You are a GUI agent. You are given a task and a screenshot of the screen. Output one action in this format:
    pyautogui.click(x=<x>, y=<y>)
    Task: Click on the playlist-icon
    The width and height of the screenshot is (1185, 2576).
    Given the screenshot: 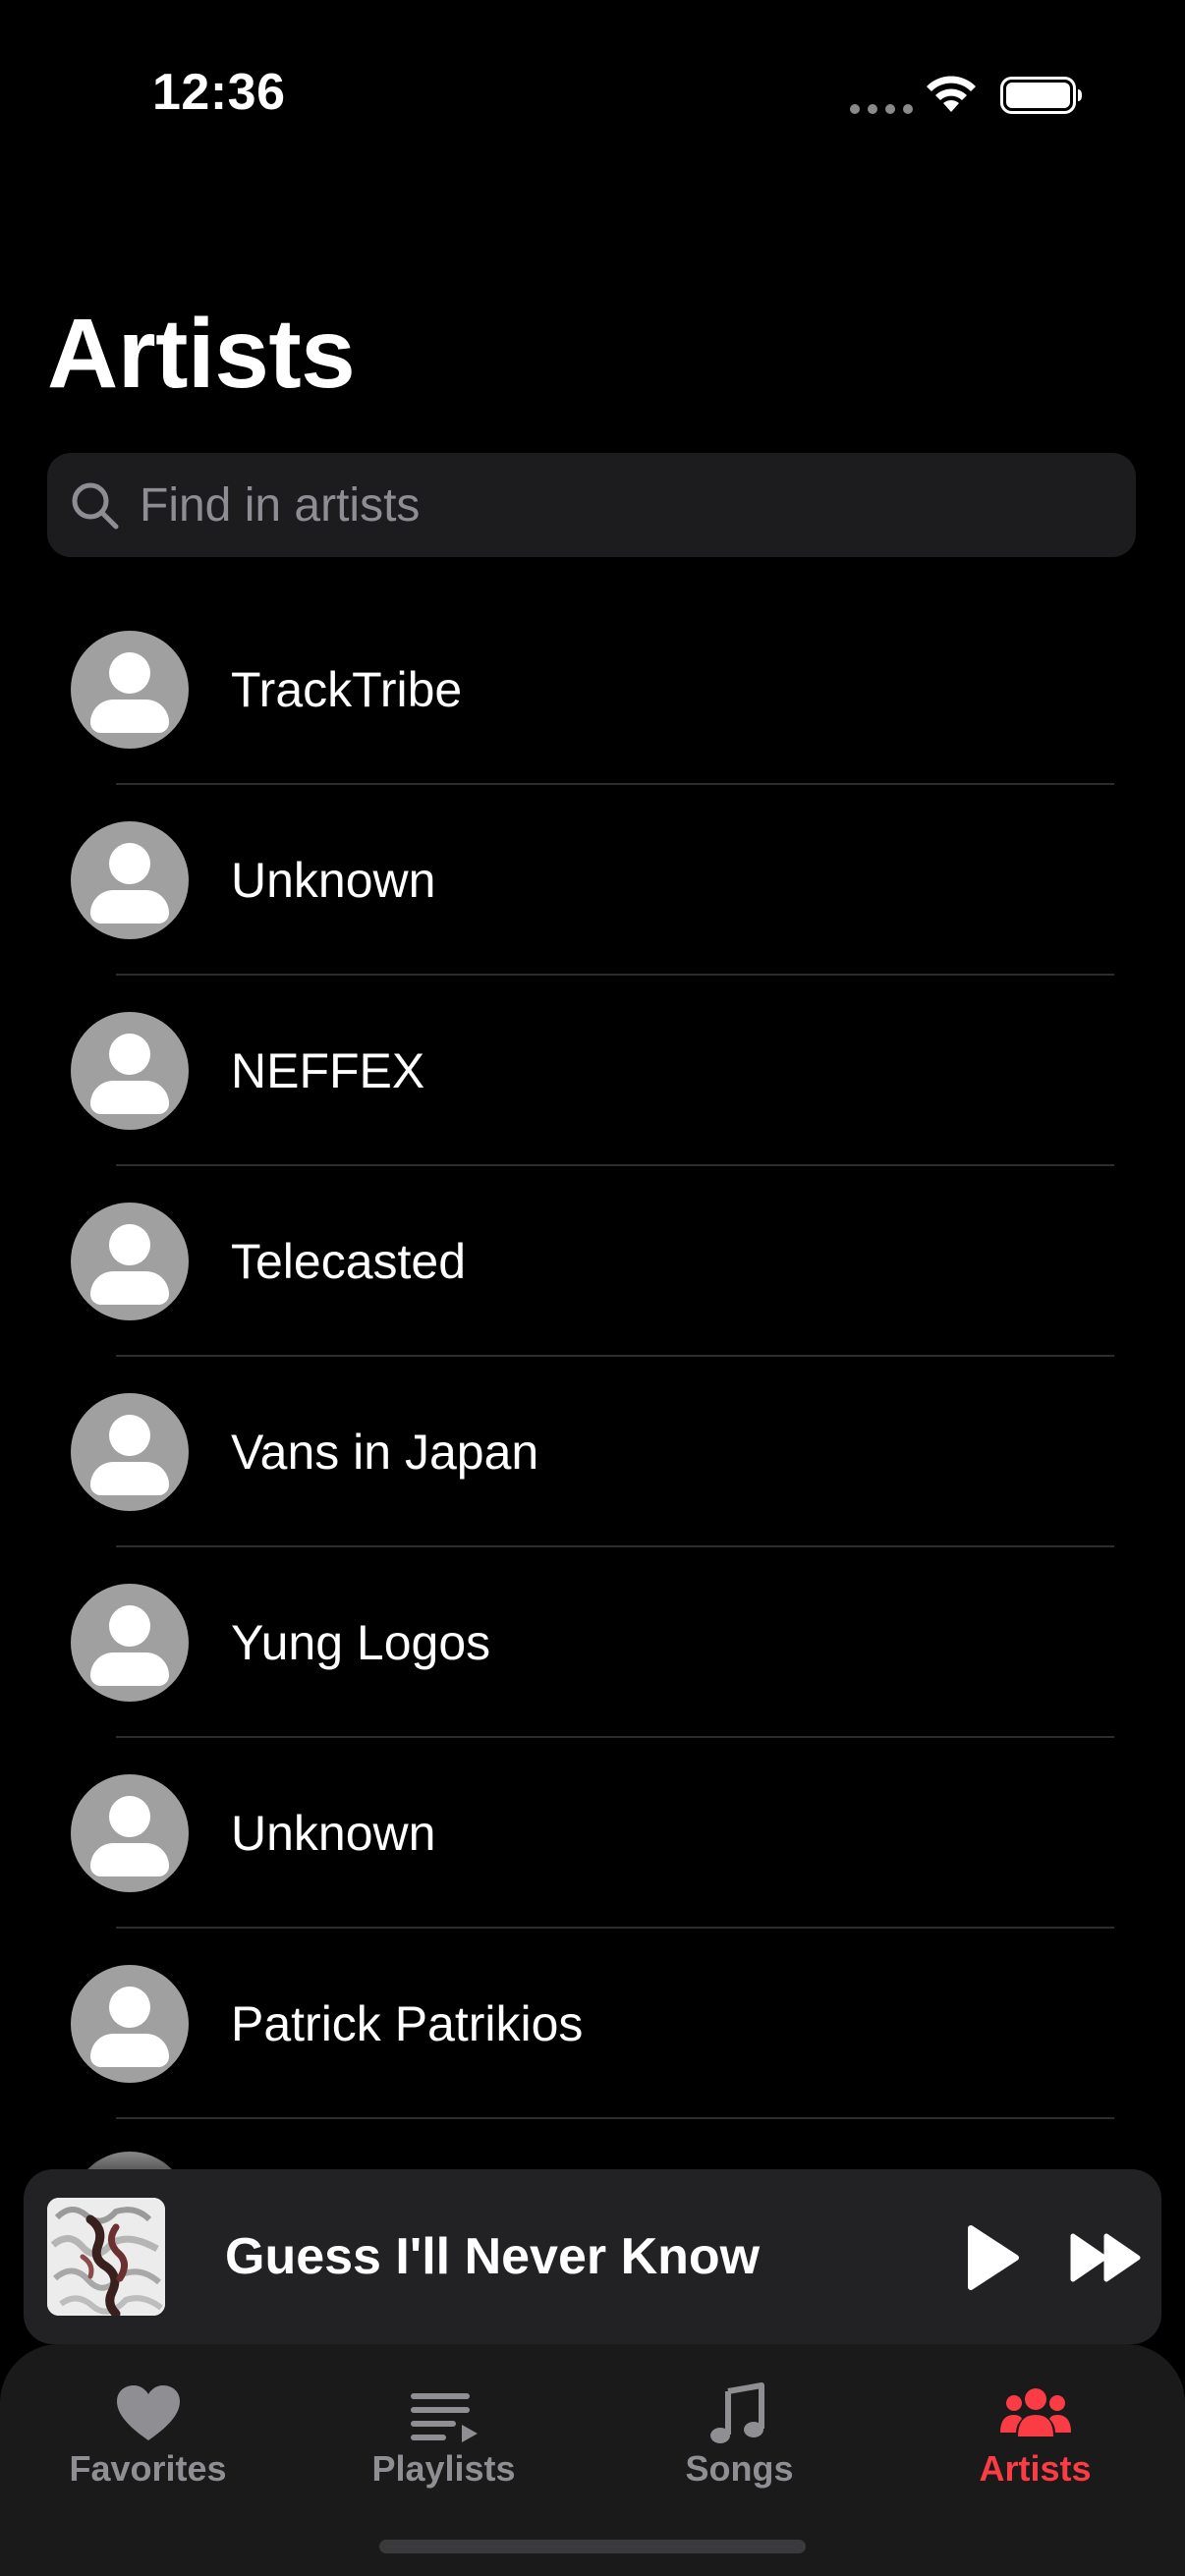 What is the action you would take?
    pyautogui.click(x=445, y=2417)
    